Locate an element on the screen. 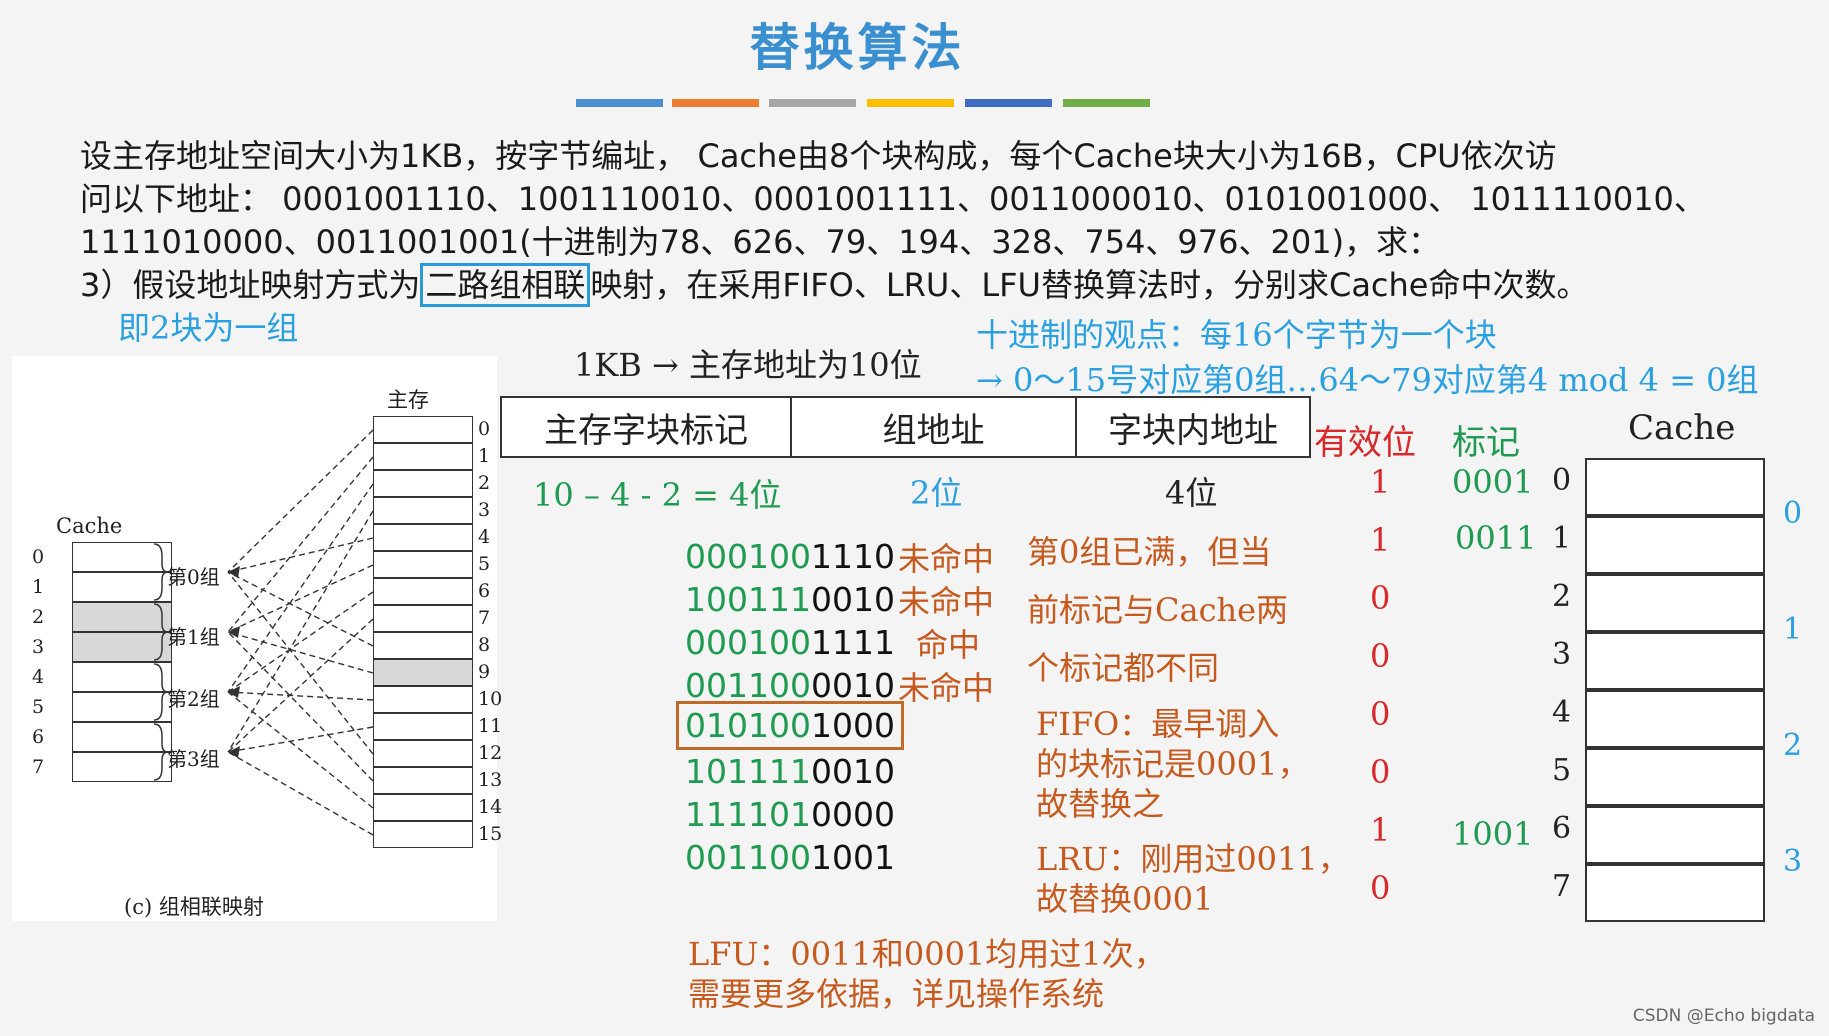 The height and width of the screenshot is (1036, 1829). cache-tag: 1001 is located at coordinates (1493, 834).